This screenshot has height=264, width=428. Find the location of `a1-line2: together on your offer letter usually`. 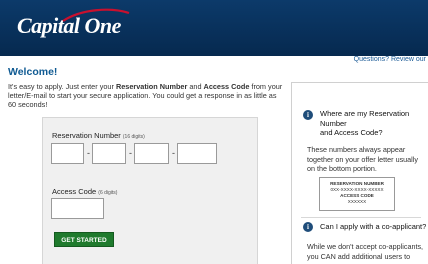

a1-line2: together on your offer letter usually is located at coordinates (362, 159).